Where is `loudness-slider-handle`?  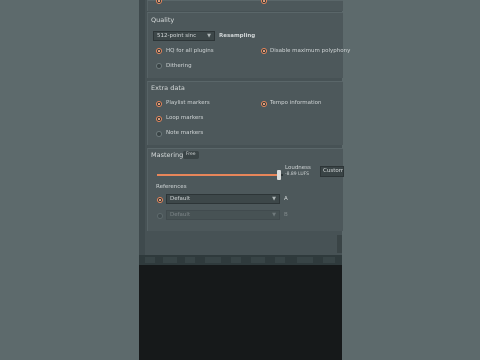
loudness-slider-handle is located at coordinates (279, 175).